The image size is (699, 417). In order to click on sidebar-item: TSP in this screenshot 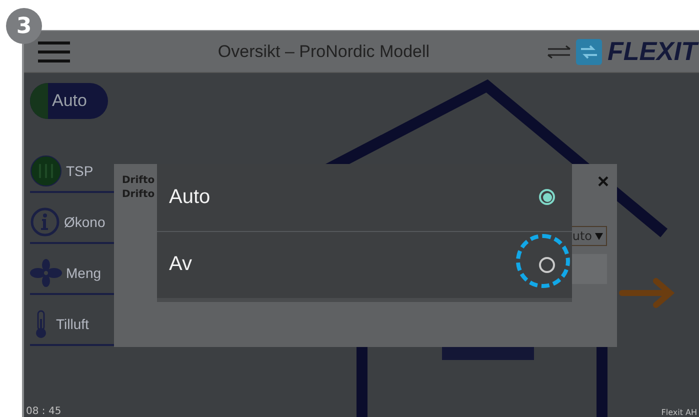, I will do `click(72, 172)`.